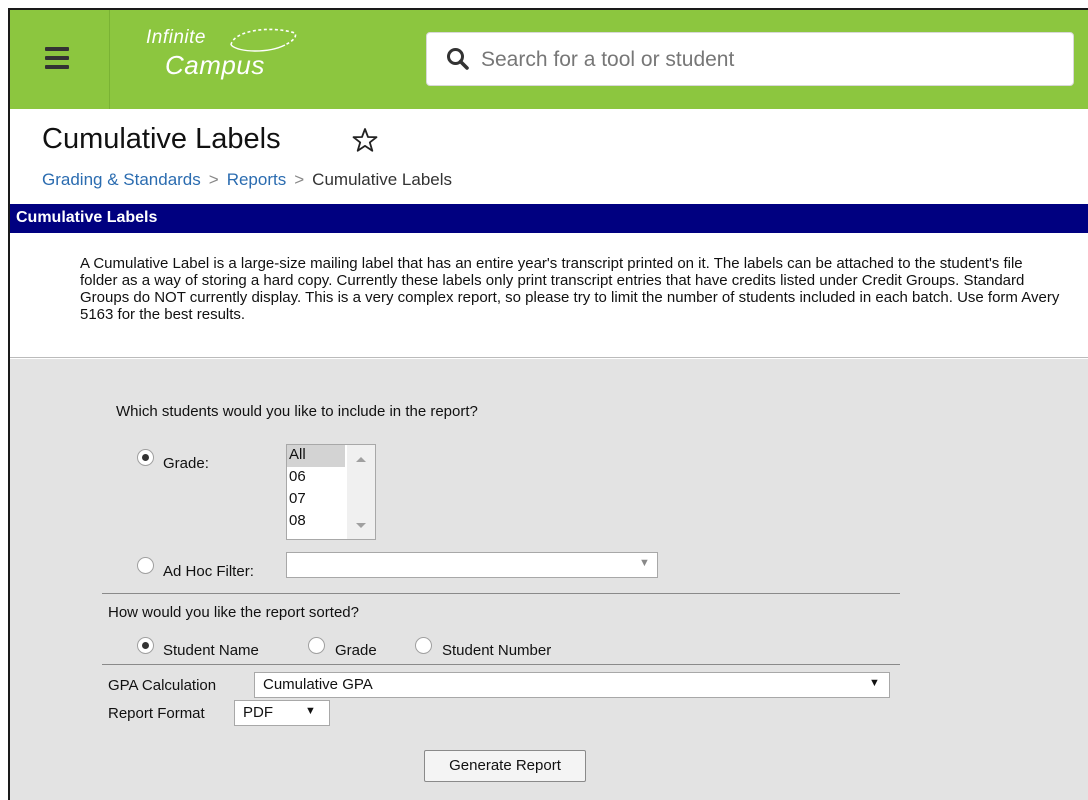 This screenshot has height=800, width=1088. Describe the element at coordinates (750, 59) in the screenshot. I see `search-input: Search for a tool or student` at that location.